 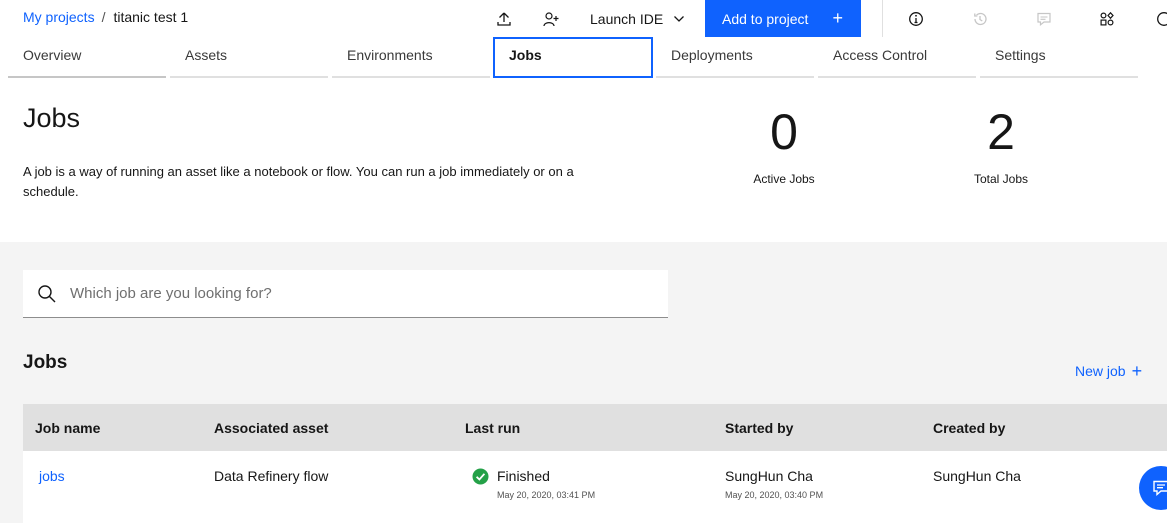 I want to click on add-collaborator-button, so click(x=551, y=18).